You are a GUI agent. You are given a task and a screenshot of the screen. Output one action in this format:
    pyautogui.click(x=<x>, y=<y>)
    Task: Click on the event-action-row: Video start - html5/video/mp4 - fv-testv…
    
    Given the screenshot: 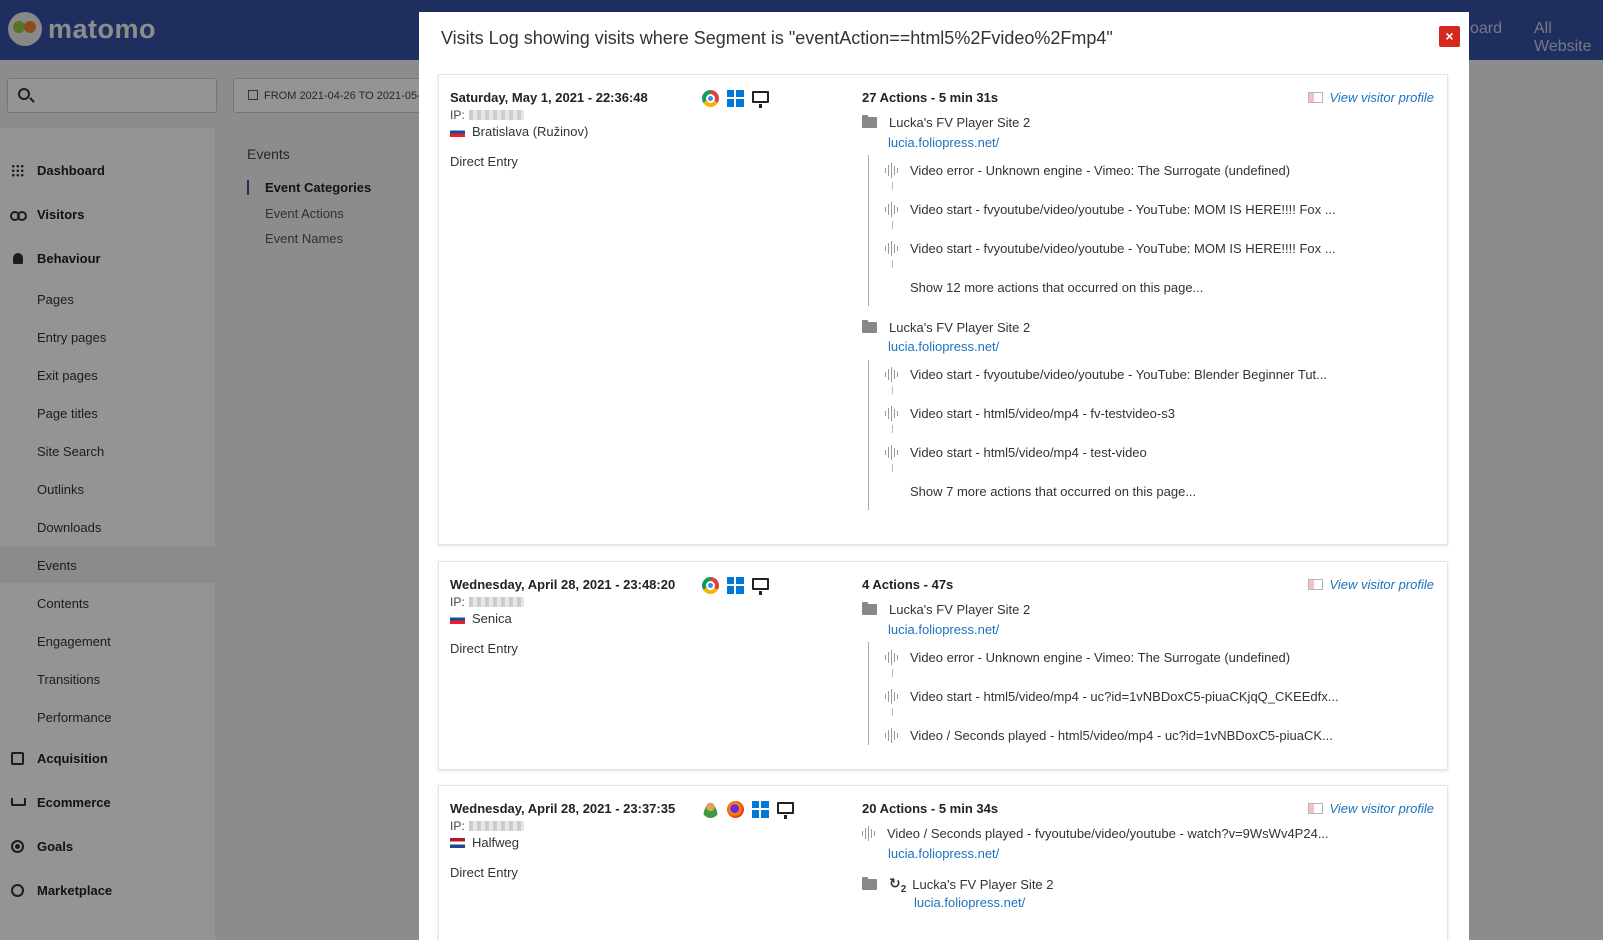 What is the action you would take?
    pyautogui.click(x=1030, y=413)
    